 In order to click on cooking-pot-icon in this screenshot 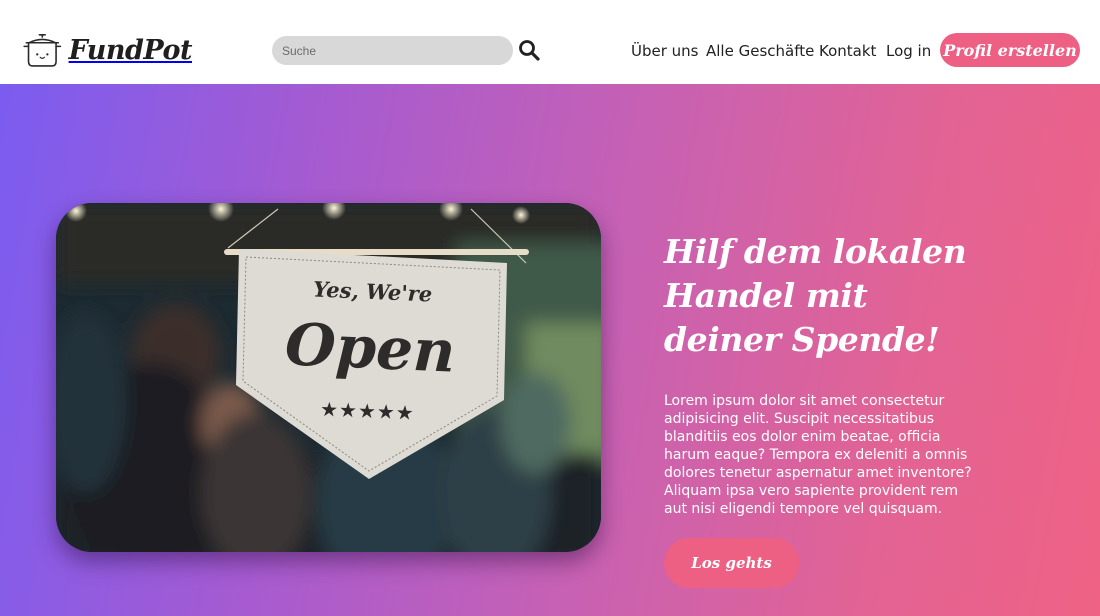, I will do `click(42, 50)`.